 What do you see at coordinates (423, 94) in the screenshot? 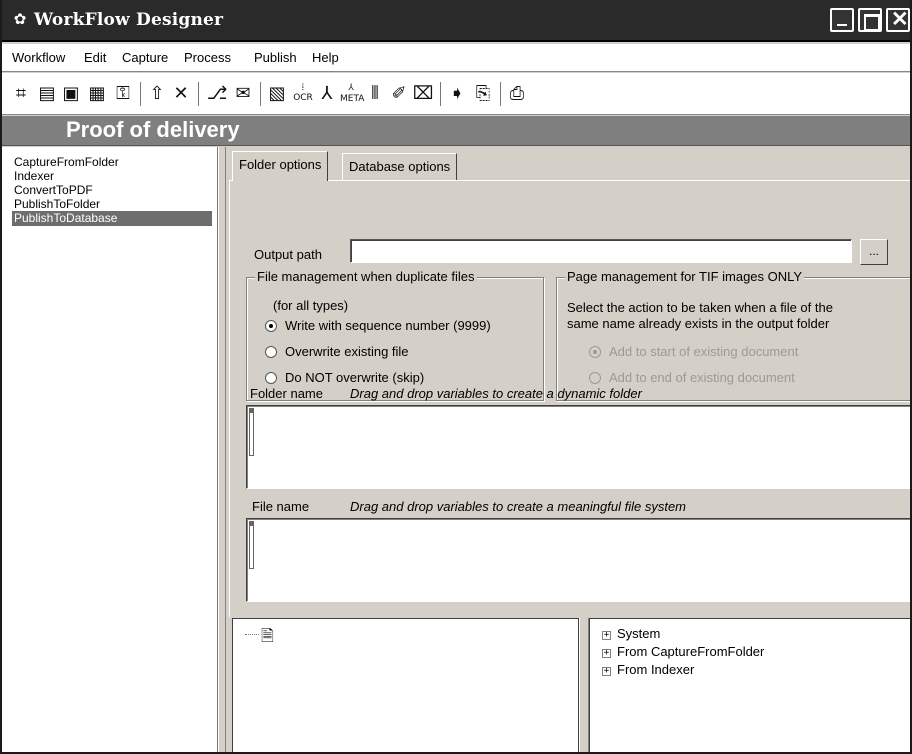
I see `scan-icon: ⌧` at bounding box center [423, 94].